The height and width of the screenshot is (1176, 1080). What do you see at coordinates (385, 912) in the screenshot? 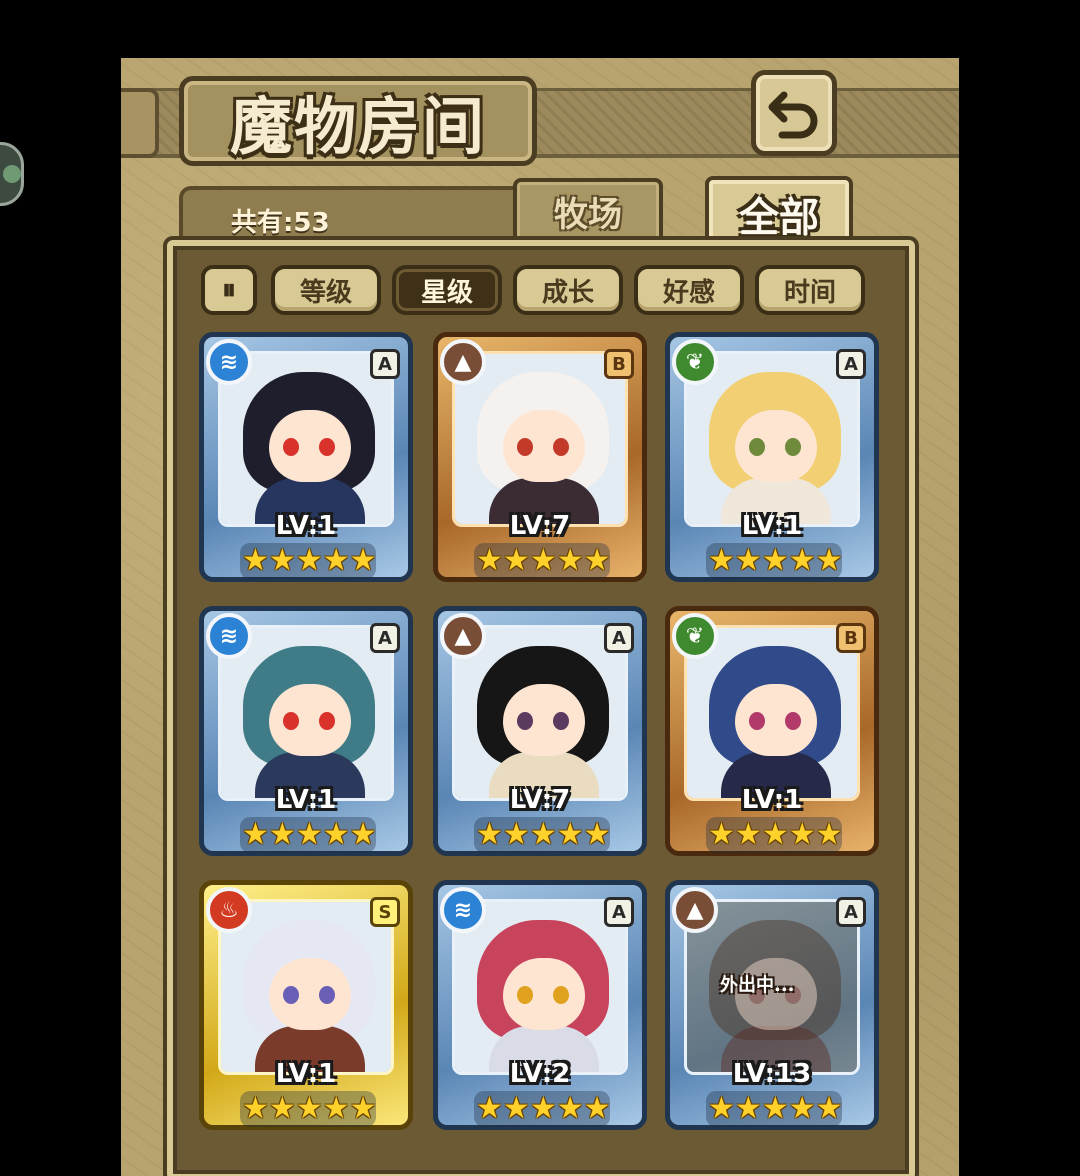
I see `rank-badge: S` at bounding box center [385, 912].